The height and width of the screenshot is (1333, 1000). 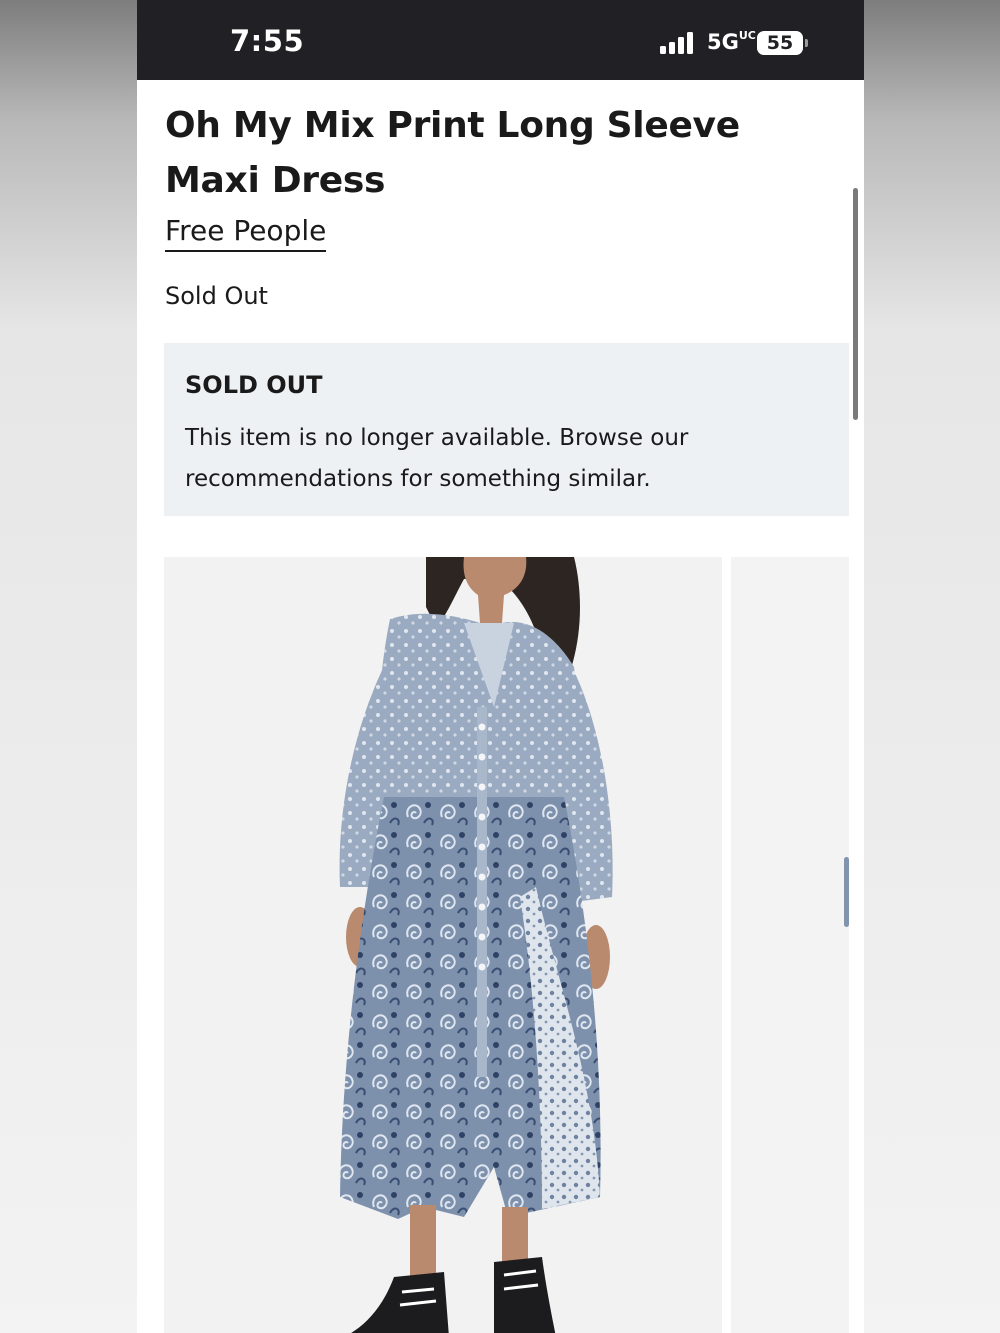 I want to click on availability-status: Sold Out, so click(x=216, y=296).